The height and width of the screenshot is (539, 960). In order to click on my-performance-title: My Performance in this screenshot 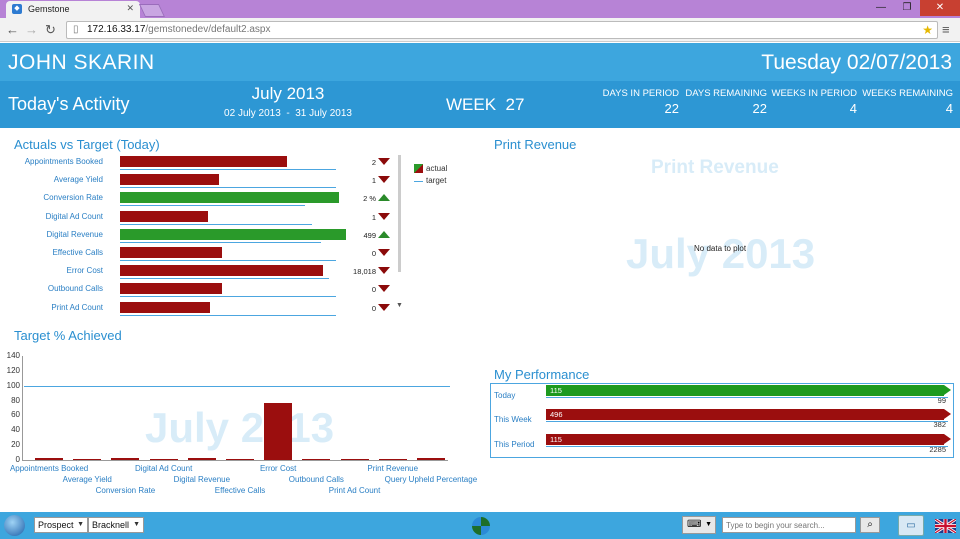, I will do `click(542, 374)`.